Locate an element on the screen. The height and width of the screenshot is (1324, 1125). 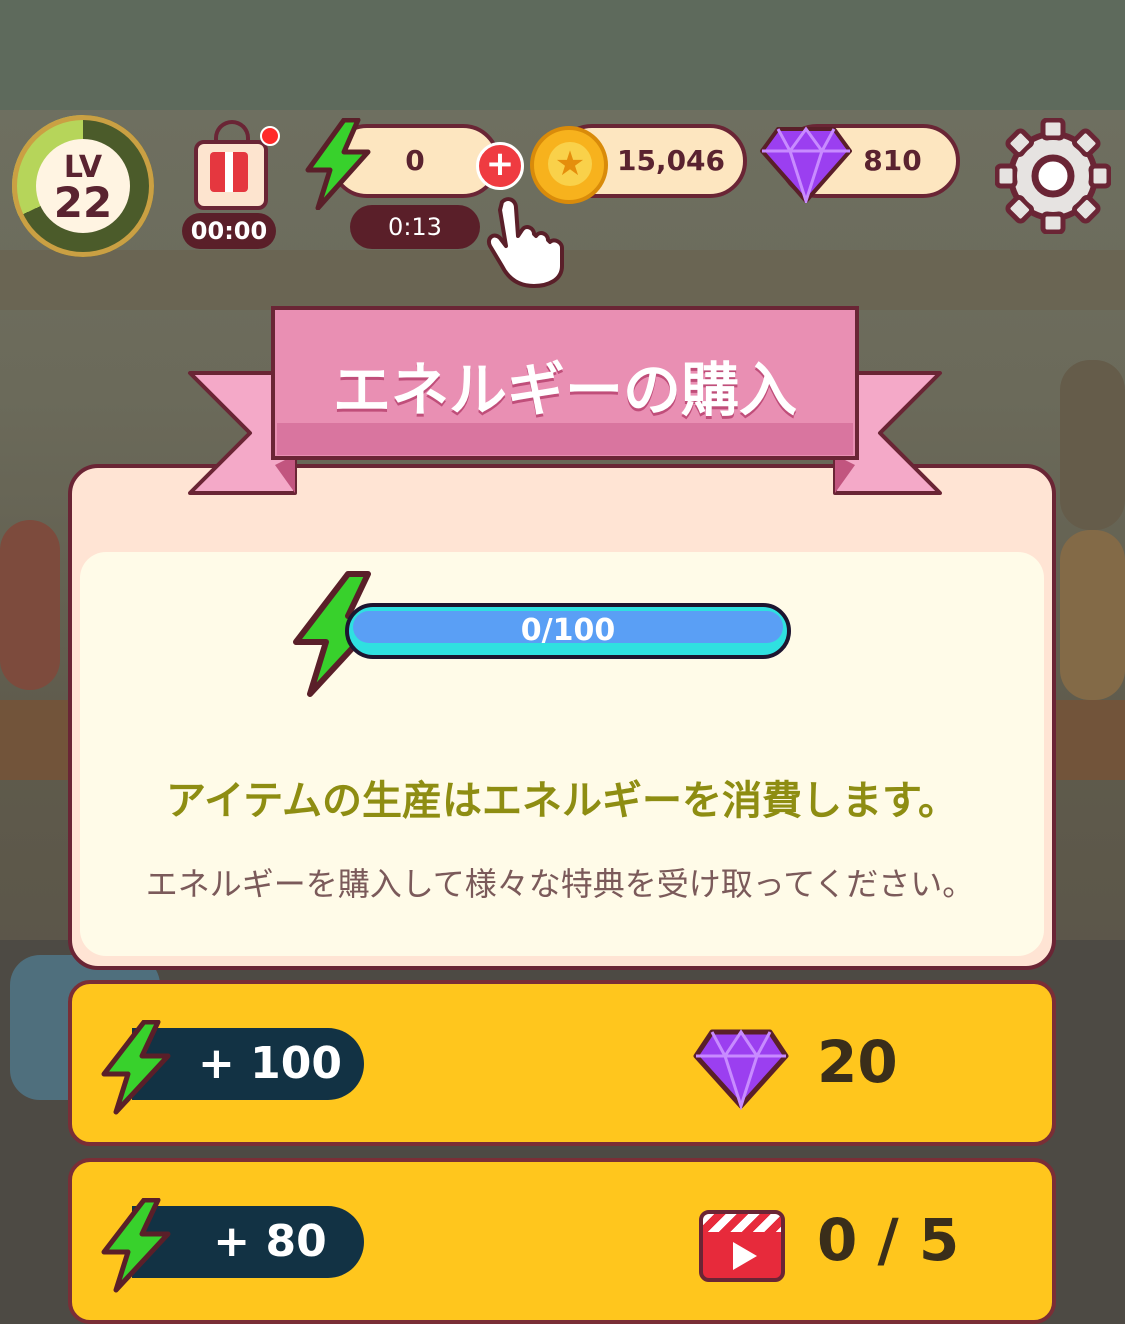
settings-gear-icon is located at coordinates (1053, 176).